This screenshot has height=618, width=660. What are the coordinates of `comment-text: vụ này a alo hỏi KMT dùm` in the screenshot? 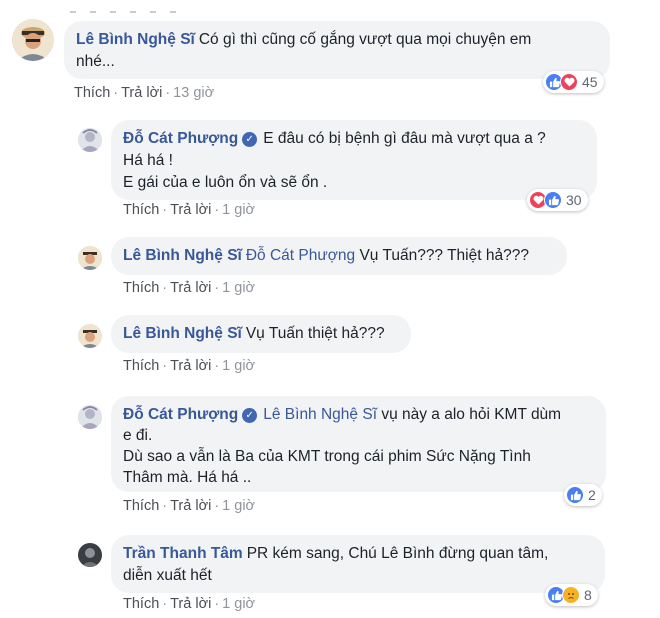 It's located at (471, 414).